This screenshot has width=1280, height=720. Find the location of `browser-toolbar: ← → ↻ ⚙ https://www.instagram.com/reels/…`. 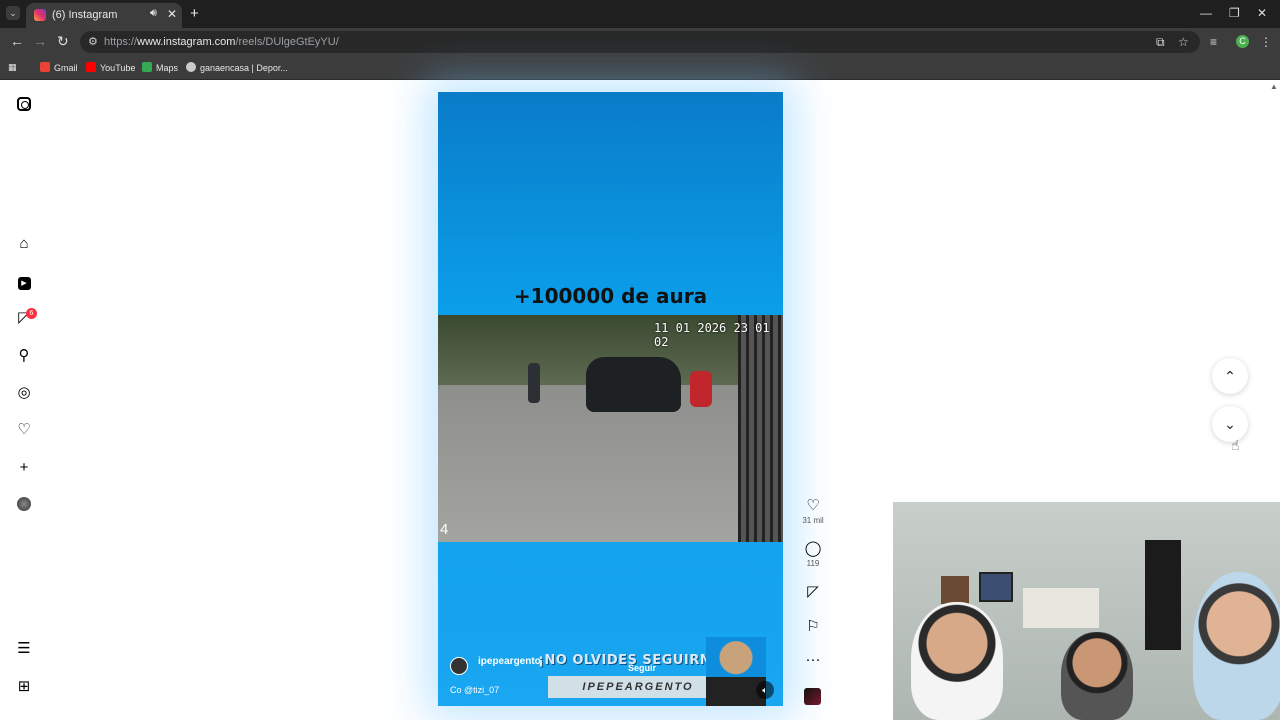

browser-toolbar: ← → ↻ ⚙ https://www.instagram.com/reels/… is located at coordinates (640, 42).